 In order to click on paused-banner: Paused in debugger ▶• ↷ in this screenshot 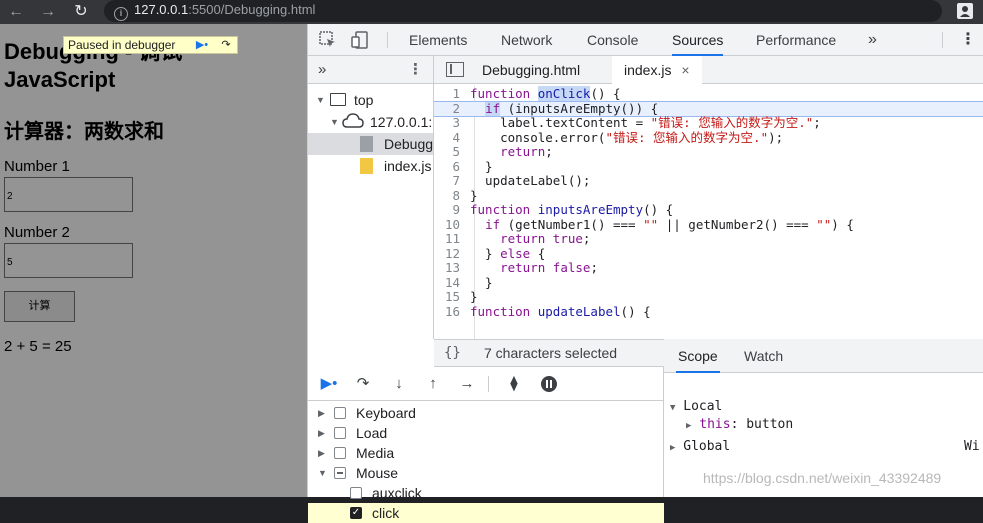, I will do `click(150, 45)`.